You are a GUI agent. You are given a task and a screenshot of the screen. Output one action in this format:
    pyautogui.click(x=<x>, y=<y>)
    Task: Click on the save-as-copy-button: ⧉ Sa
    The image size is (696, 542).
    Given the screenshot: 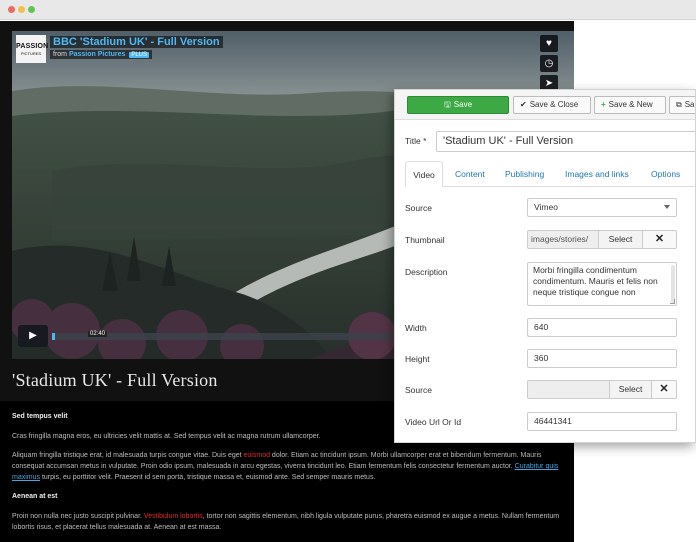 What is the action you would take?
    pyautogui.click(x=682, y=105)
    